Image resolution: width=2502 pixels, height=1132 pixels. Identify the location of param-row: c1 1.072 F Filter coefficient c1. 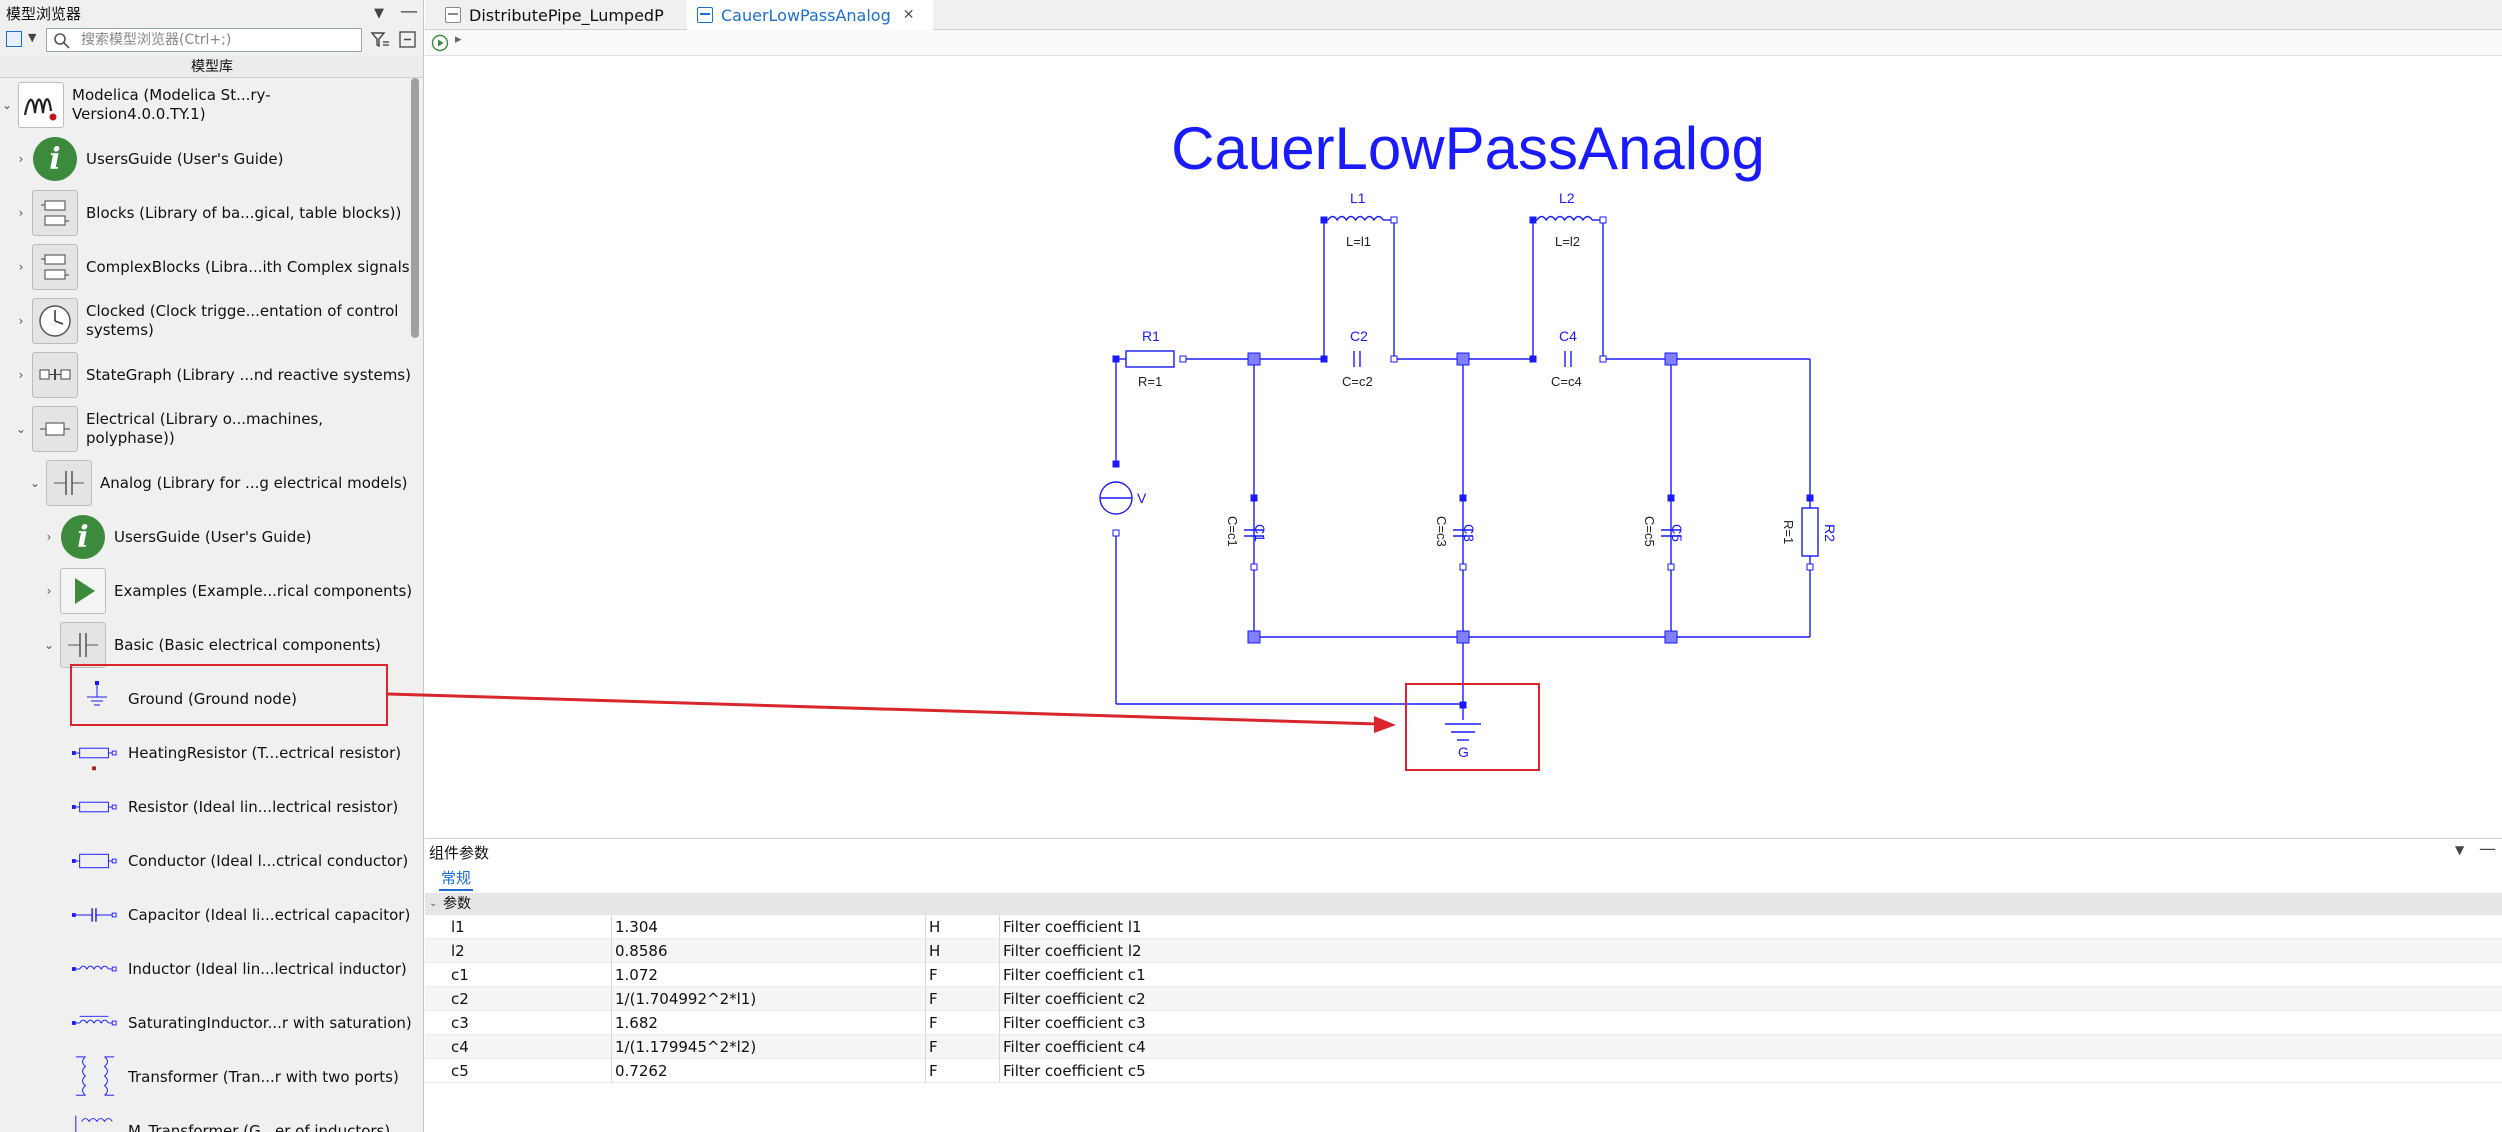
(1463, 975).